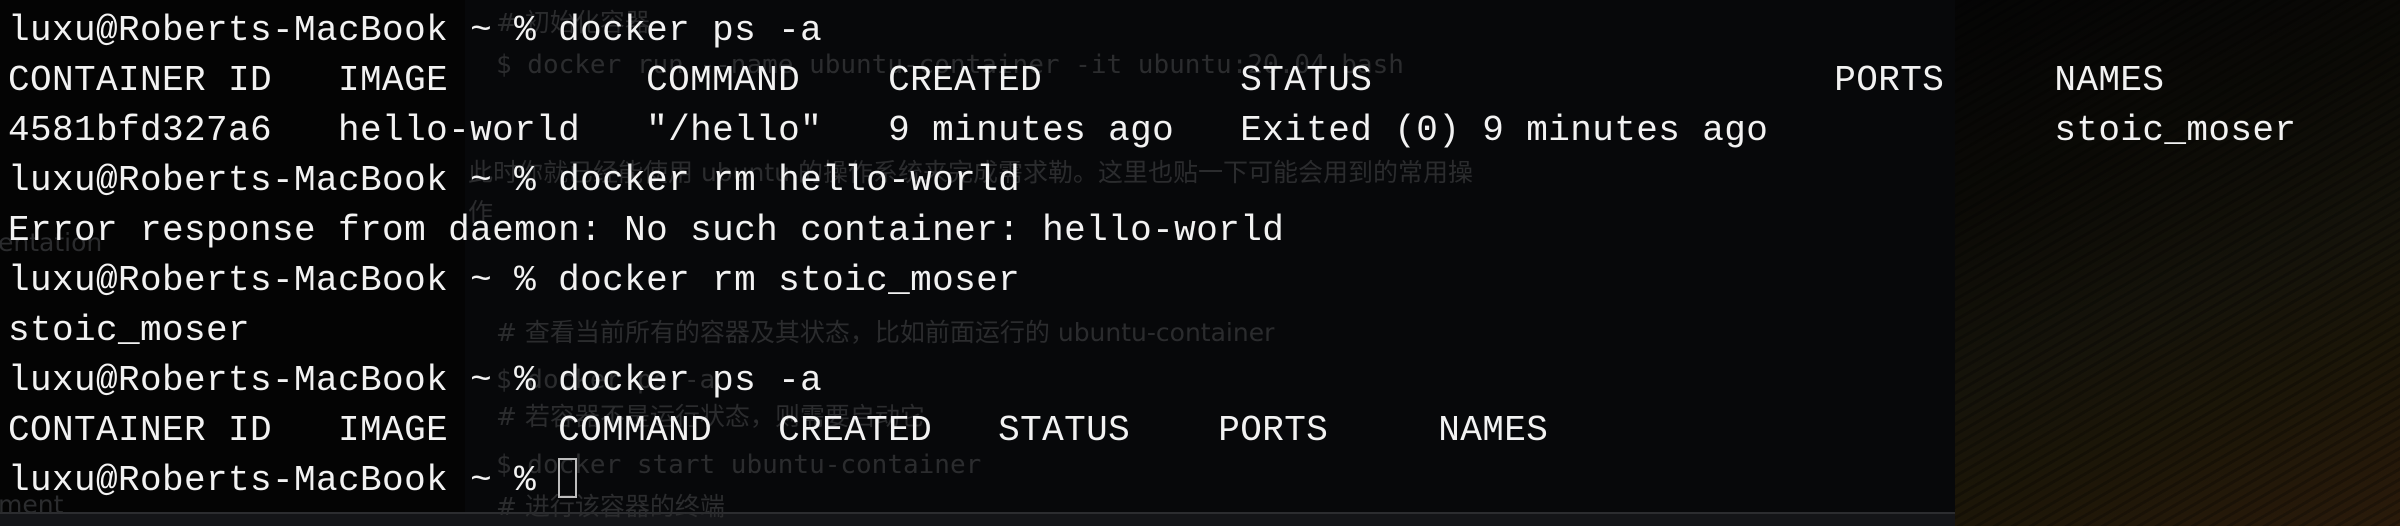  What do you see at coordinates (129, 330) in the screenshot?
I see `command-output: stoic_moser` at bounding box center [129, 330].